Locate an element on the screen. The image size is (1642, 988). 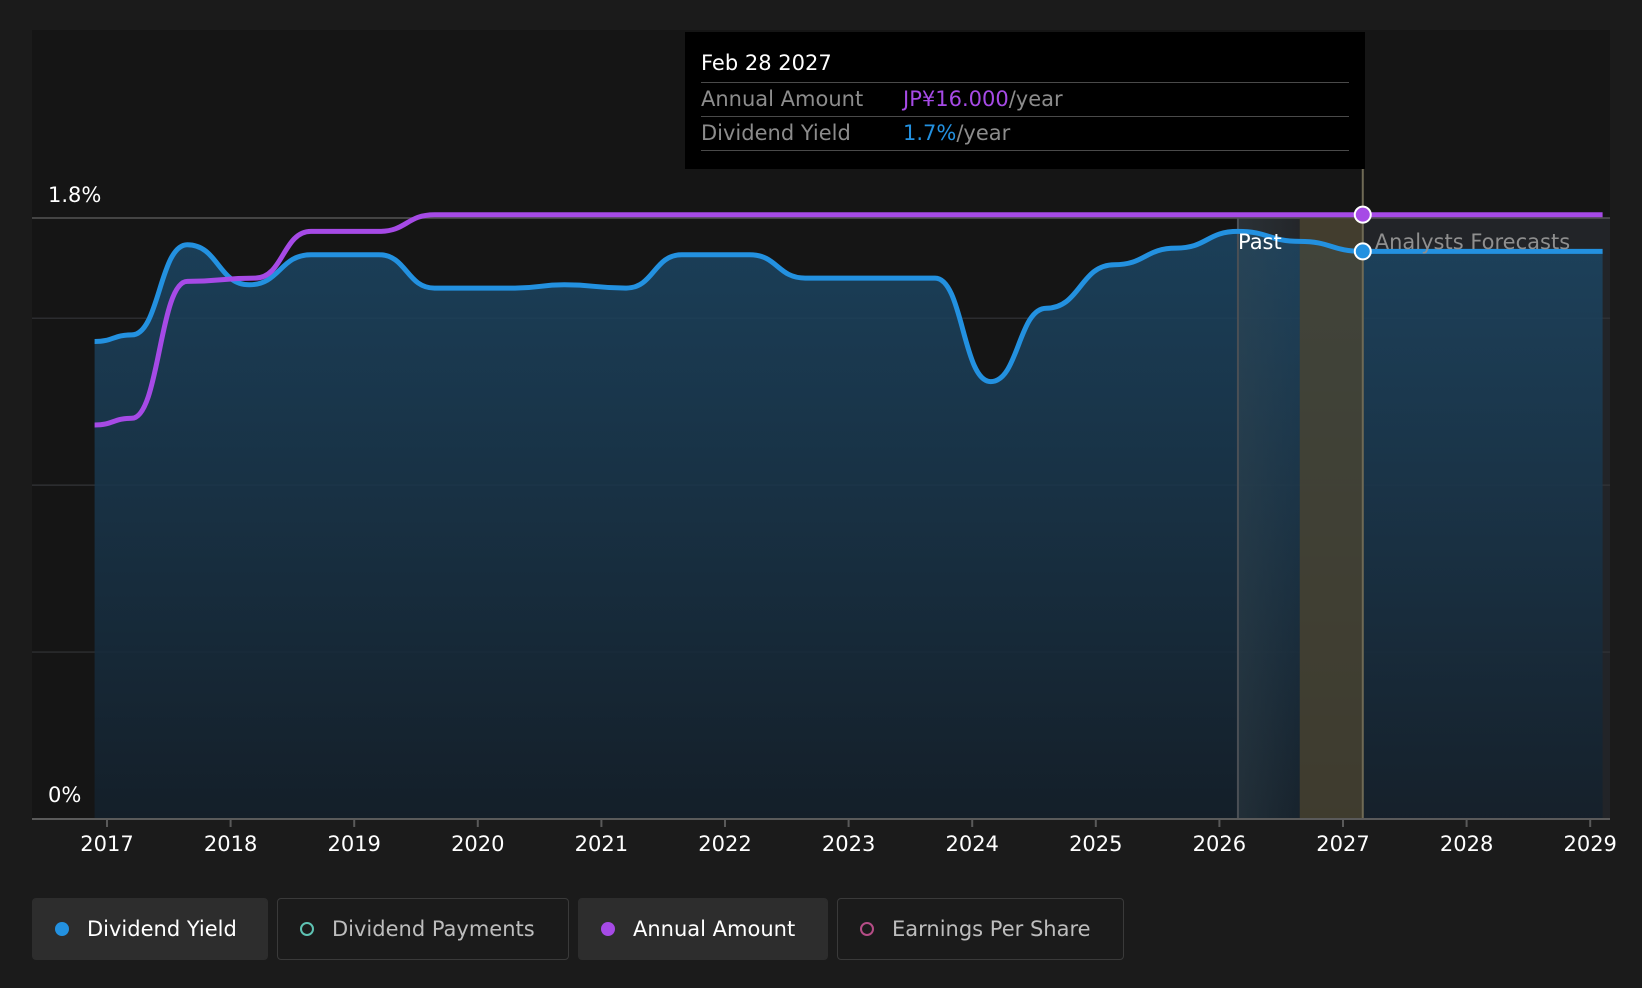
tooltip-value: JP¥16.000 is located at coordinates (956, 99).